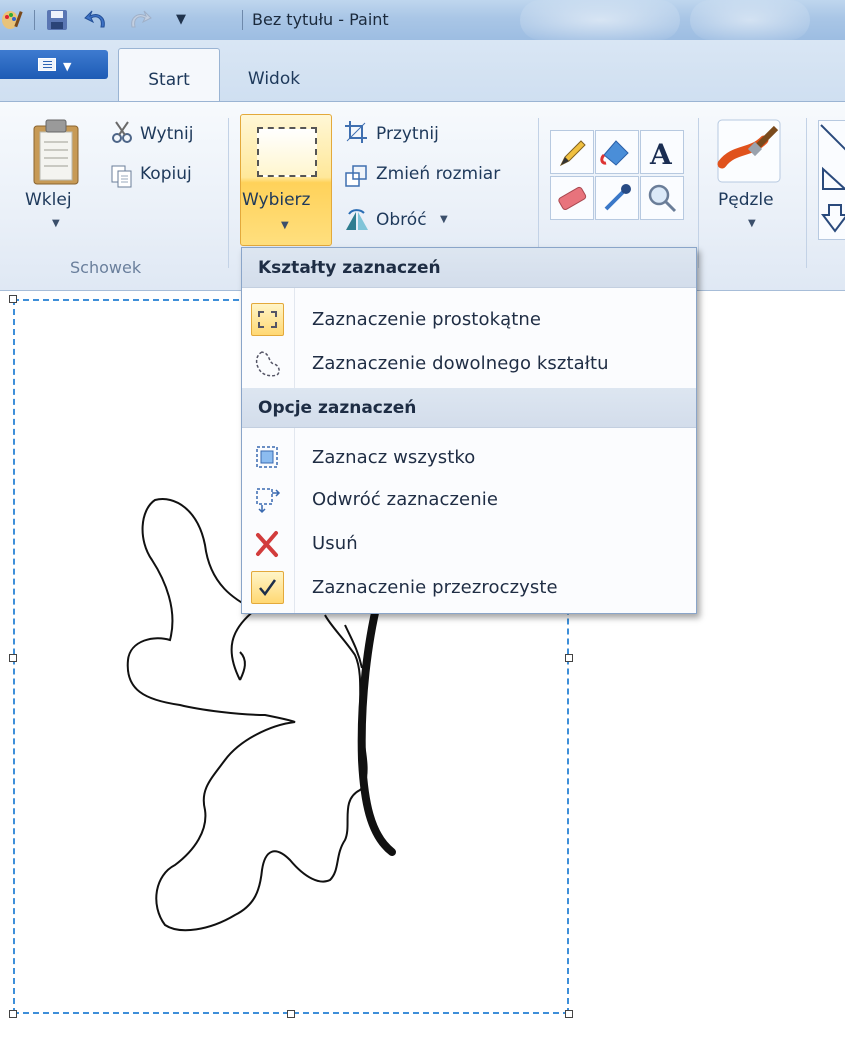 The image size is (845, 1055). I want to click on delete-label: Usuń, so click(335, 543).